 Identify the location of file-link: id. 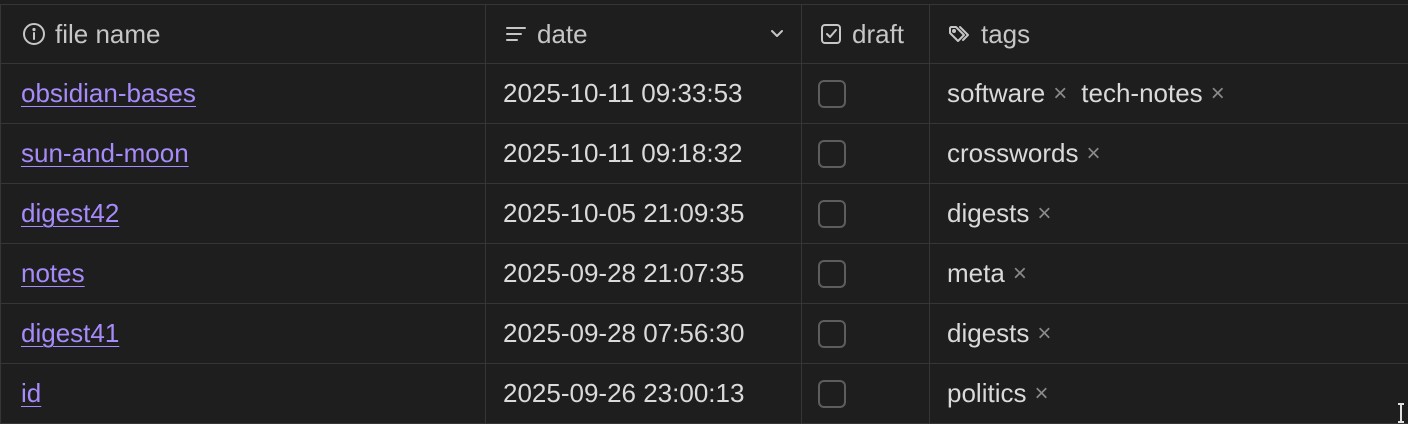
(31, 393).